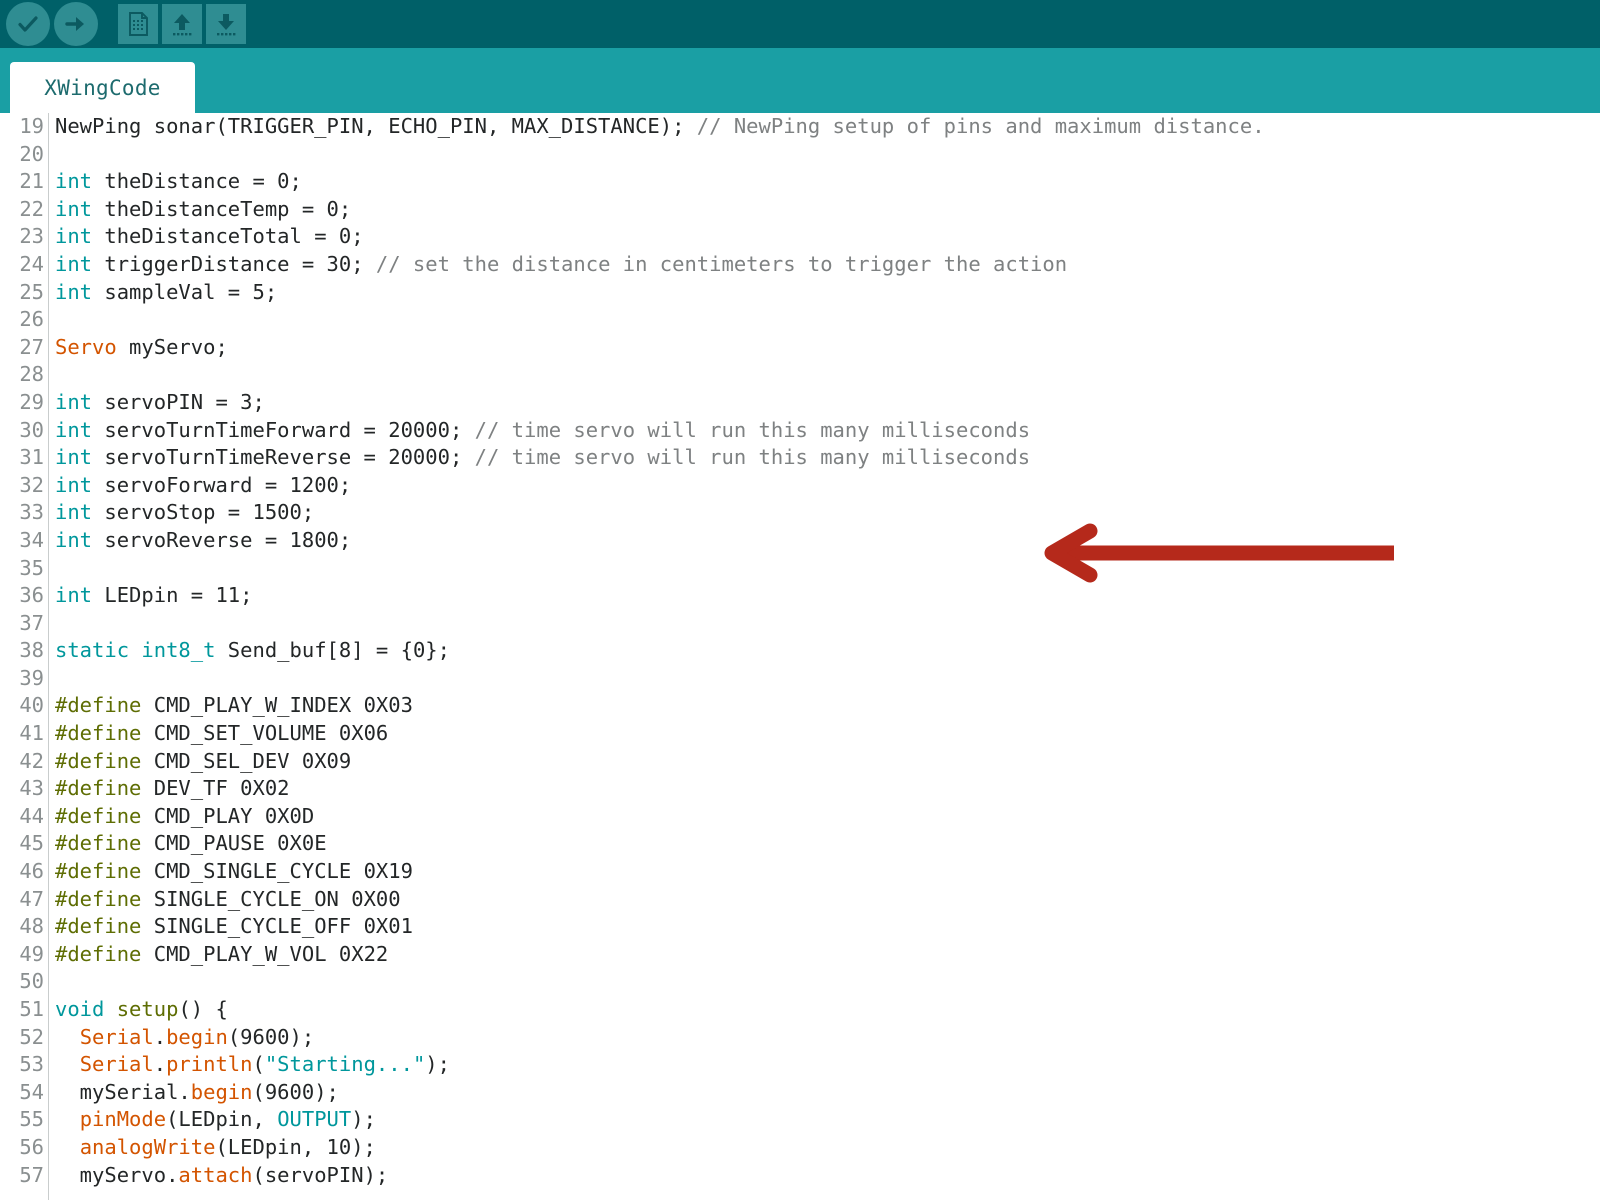 This screenshot has width=1600, height=1200. I want to click on up-arrow-icon, so click(182, 24).